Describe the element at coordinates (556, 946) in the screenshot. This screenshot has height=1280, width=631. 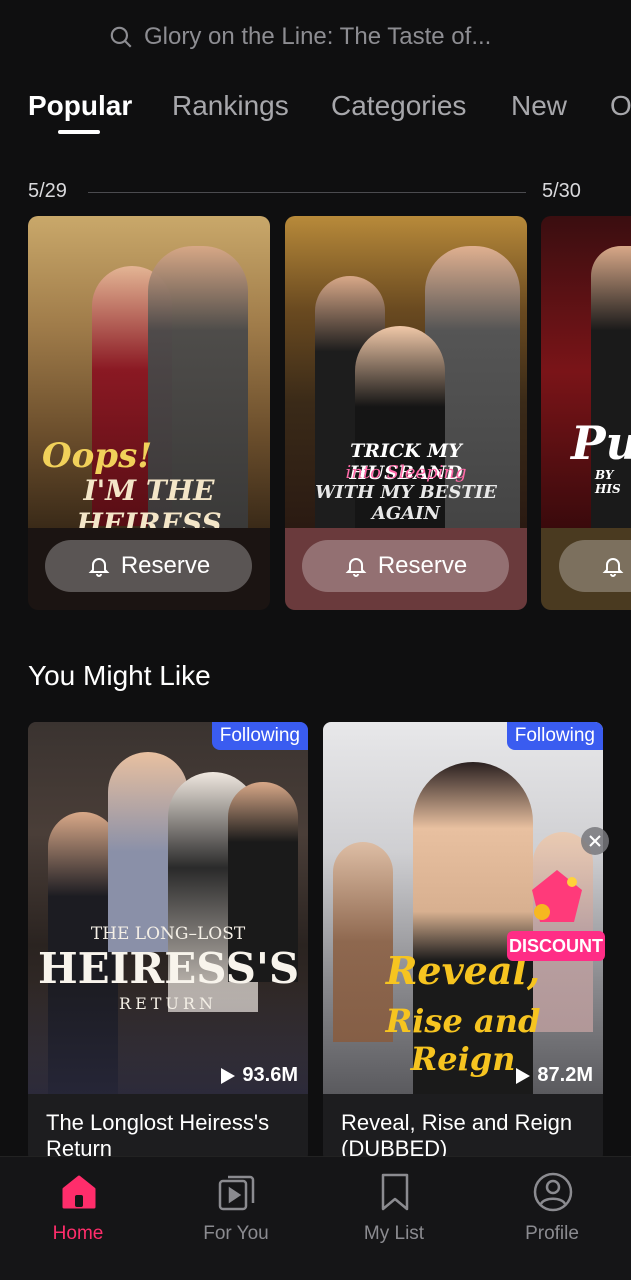
I see `discount-badge: DISCOUNT` at that location.